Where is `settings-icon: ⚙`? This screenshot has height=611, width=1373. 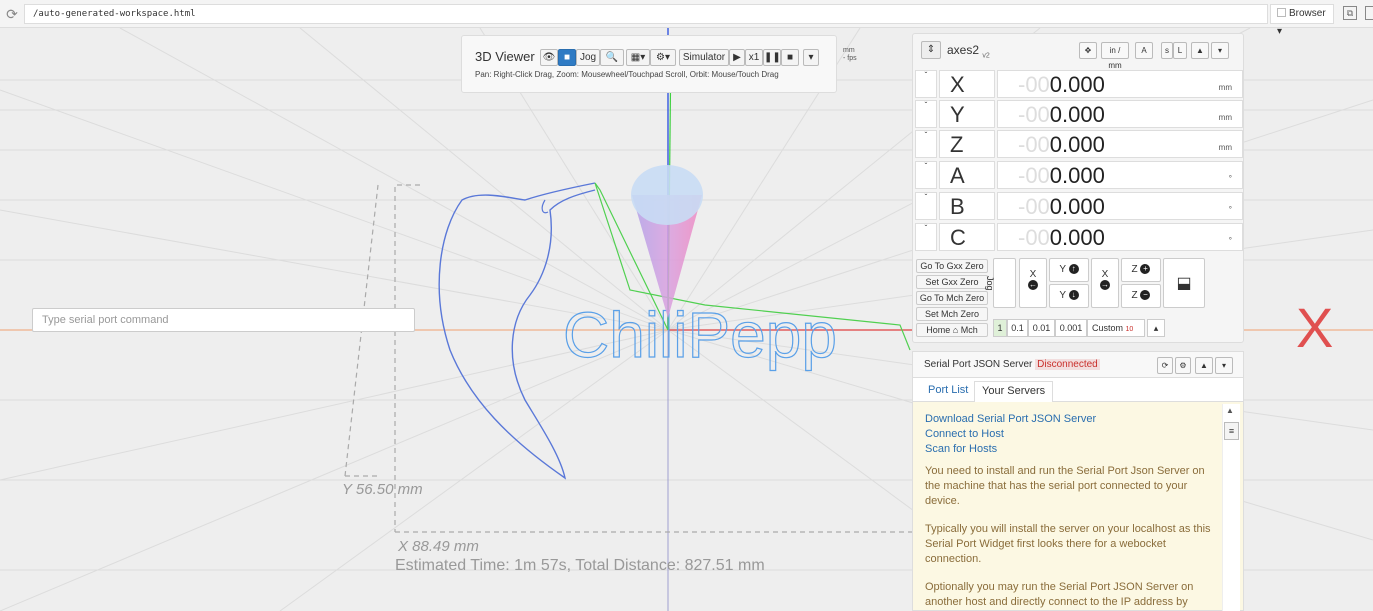
settings-icon: ⚙ is located at coordinates (1183, 365).